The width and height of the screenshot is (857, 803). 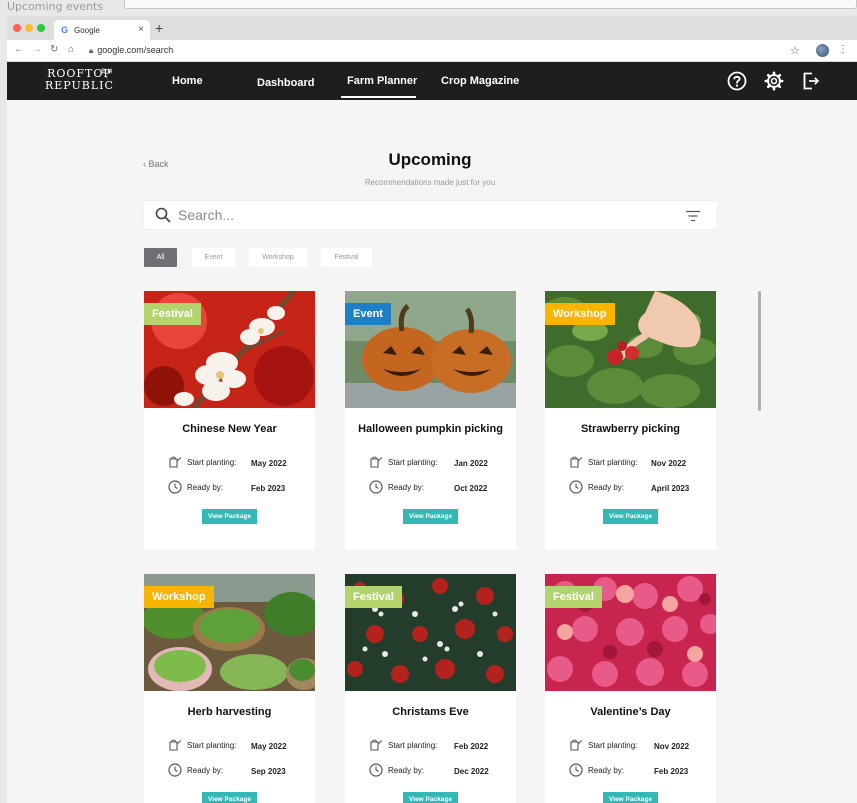 What do you see at coordinates (278, 257) in the screenshot?
I see `filter-chip-workshop: Workshop` at bounding box center [278, 257].